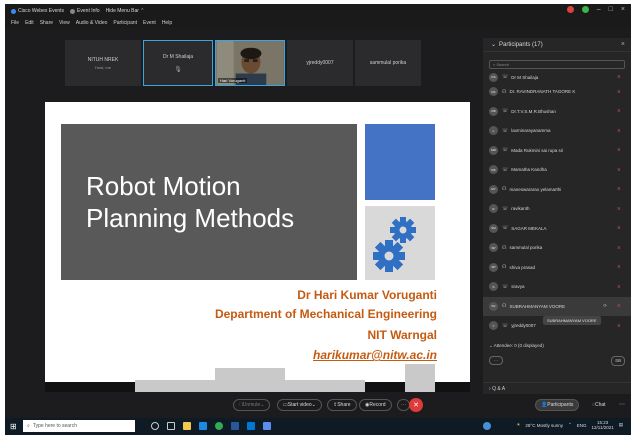 This screenshot has height=435, width=631. Describe the element at coordinates (493, 131) in the screenshot. I see `avatar: L` at that location.